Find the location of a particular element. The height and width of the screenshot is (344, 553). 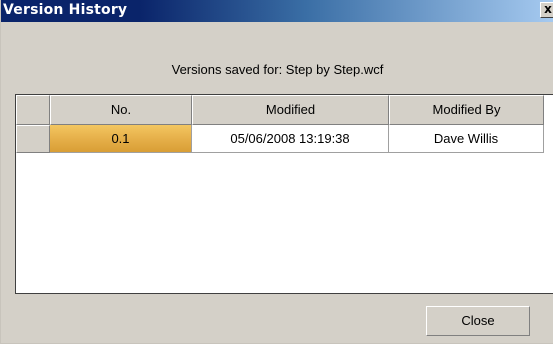

table-cell-no: 0.1 is located at coordinates (121, 139).